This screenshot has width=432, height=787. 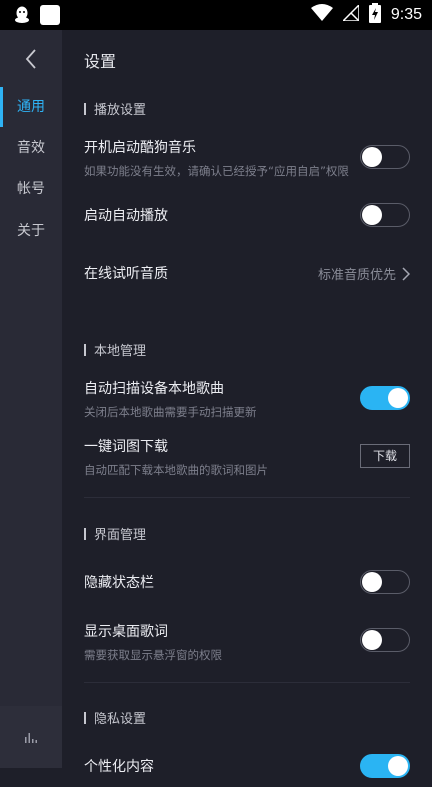 What do you see at coordinates (385, 766) in the screenshot?
I see `personalized-toggle` at bounding box center [385, 766].